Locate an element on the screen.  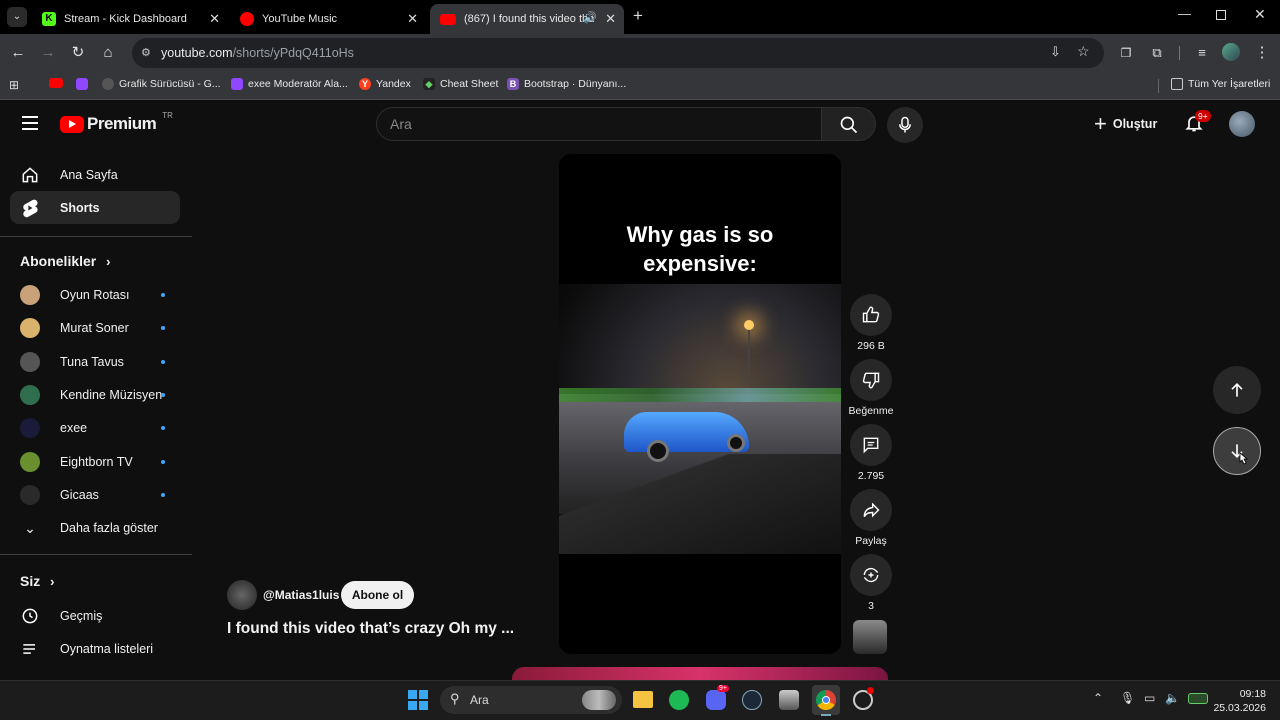
bookmark-twitch is located at coordinates (84, 84).